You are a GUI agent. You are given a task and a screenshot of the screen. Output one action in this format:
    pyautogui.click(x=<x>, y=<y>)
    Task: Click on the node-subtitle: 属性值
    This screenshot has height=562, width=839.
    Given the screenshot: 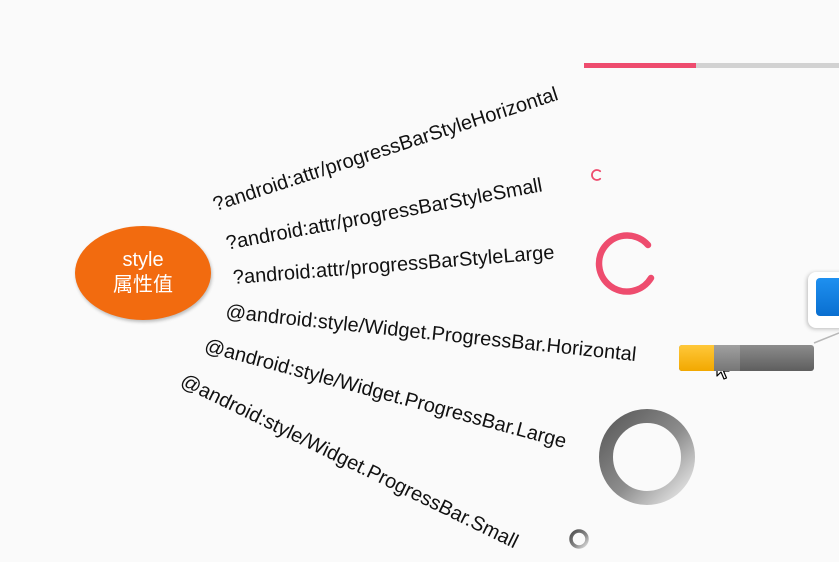 What is the action you would take?
    pyautogui.click(x=143, y=285)
    